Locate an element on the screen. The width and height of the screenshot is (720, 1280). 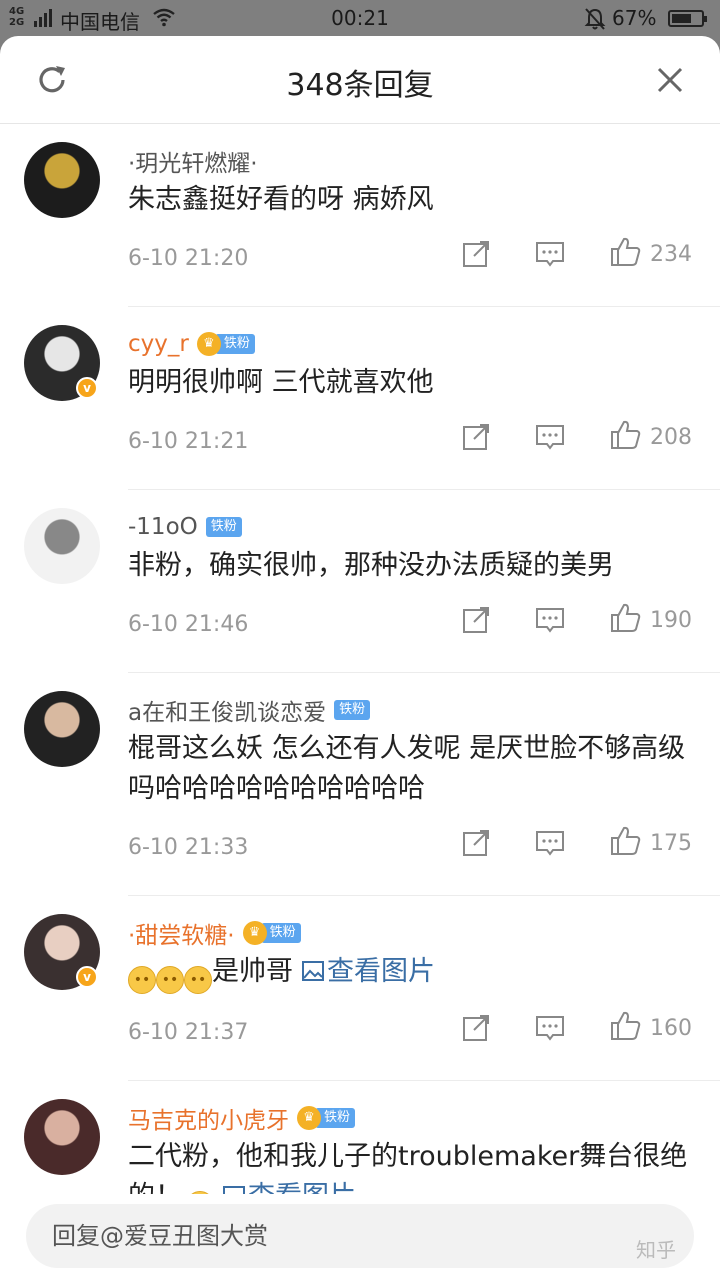
comment-time: 6-10 21:33 is located at coordinates (188, 847).